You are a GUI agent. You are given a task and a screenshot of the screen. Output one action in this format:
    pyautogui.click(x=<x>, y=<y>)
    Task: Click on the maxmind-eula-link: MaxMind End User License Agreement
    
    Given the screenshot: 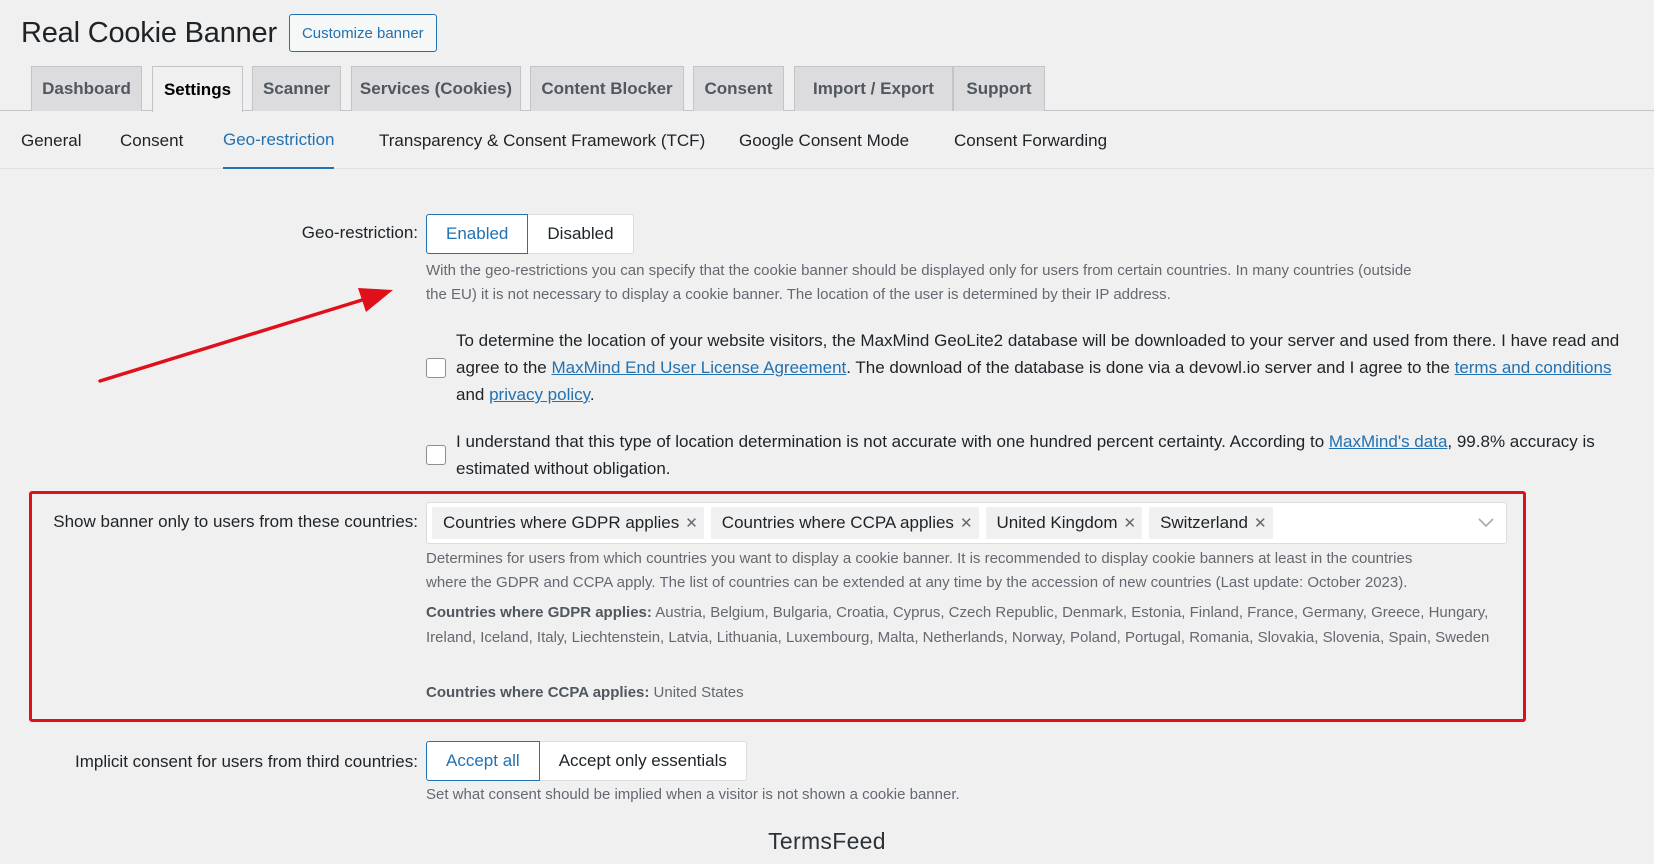 What is the action you would take?
    pyautogui.click(x=698, y=367)
    